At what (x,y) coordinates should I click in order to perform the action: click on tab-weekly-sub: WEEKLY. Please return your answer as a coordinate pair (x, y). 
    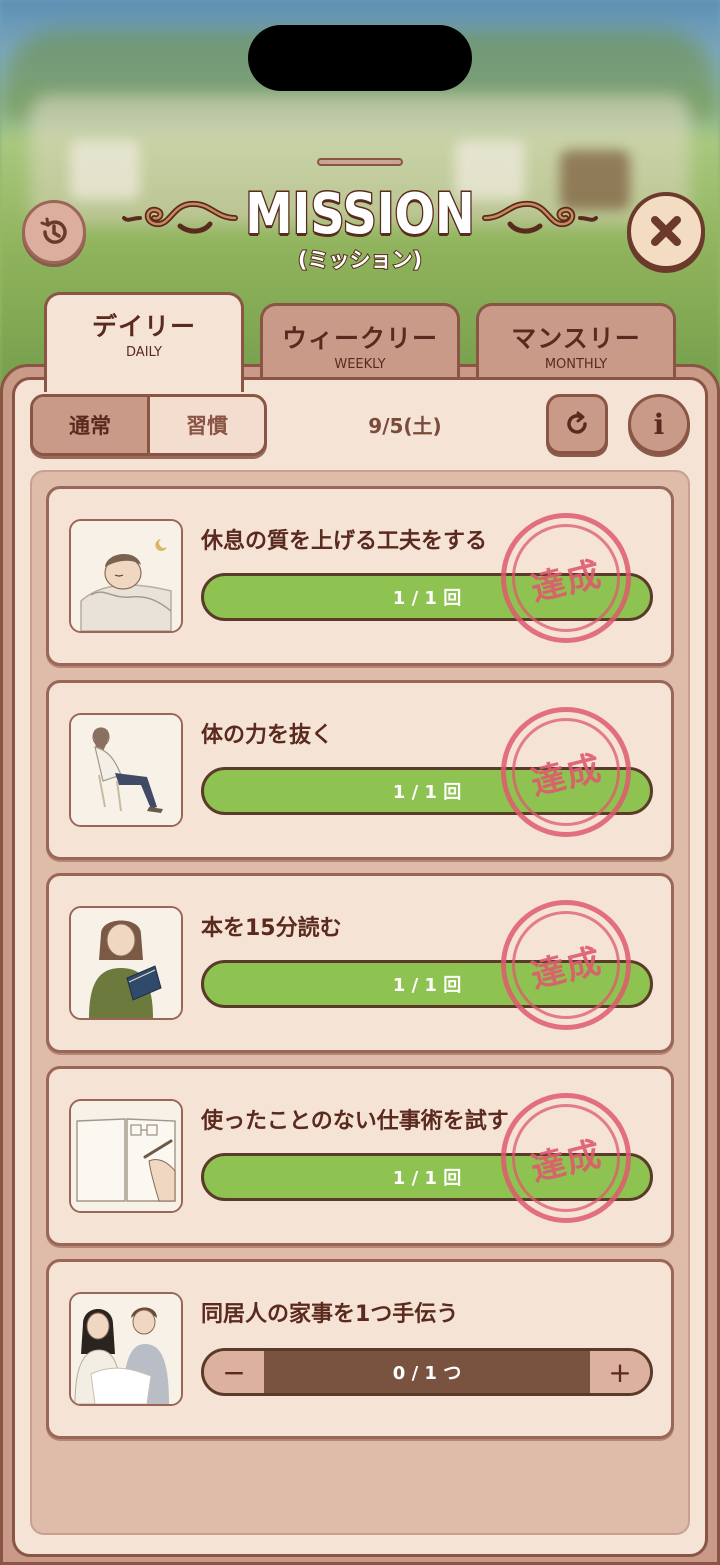
    Looking at the image, I should click on (360, 364).